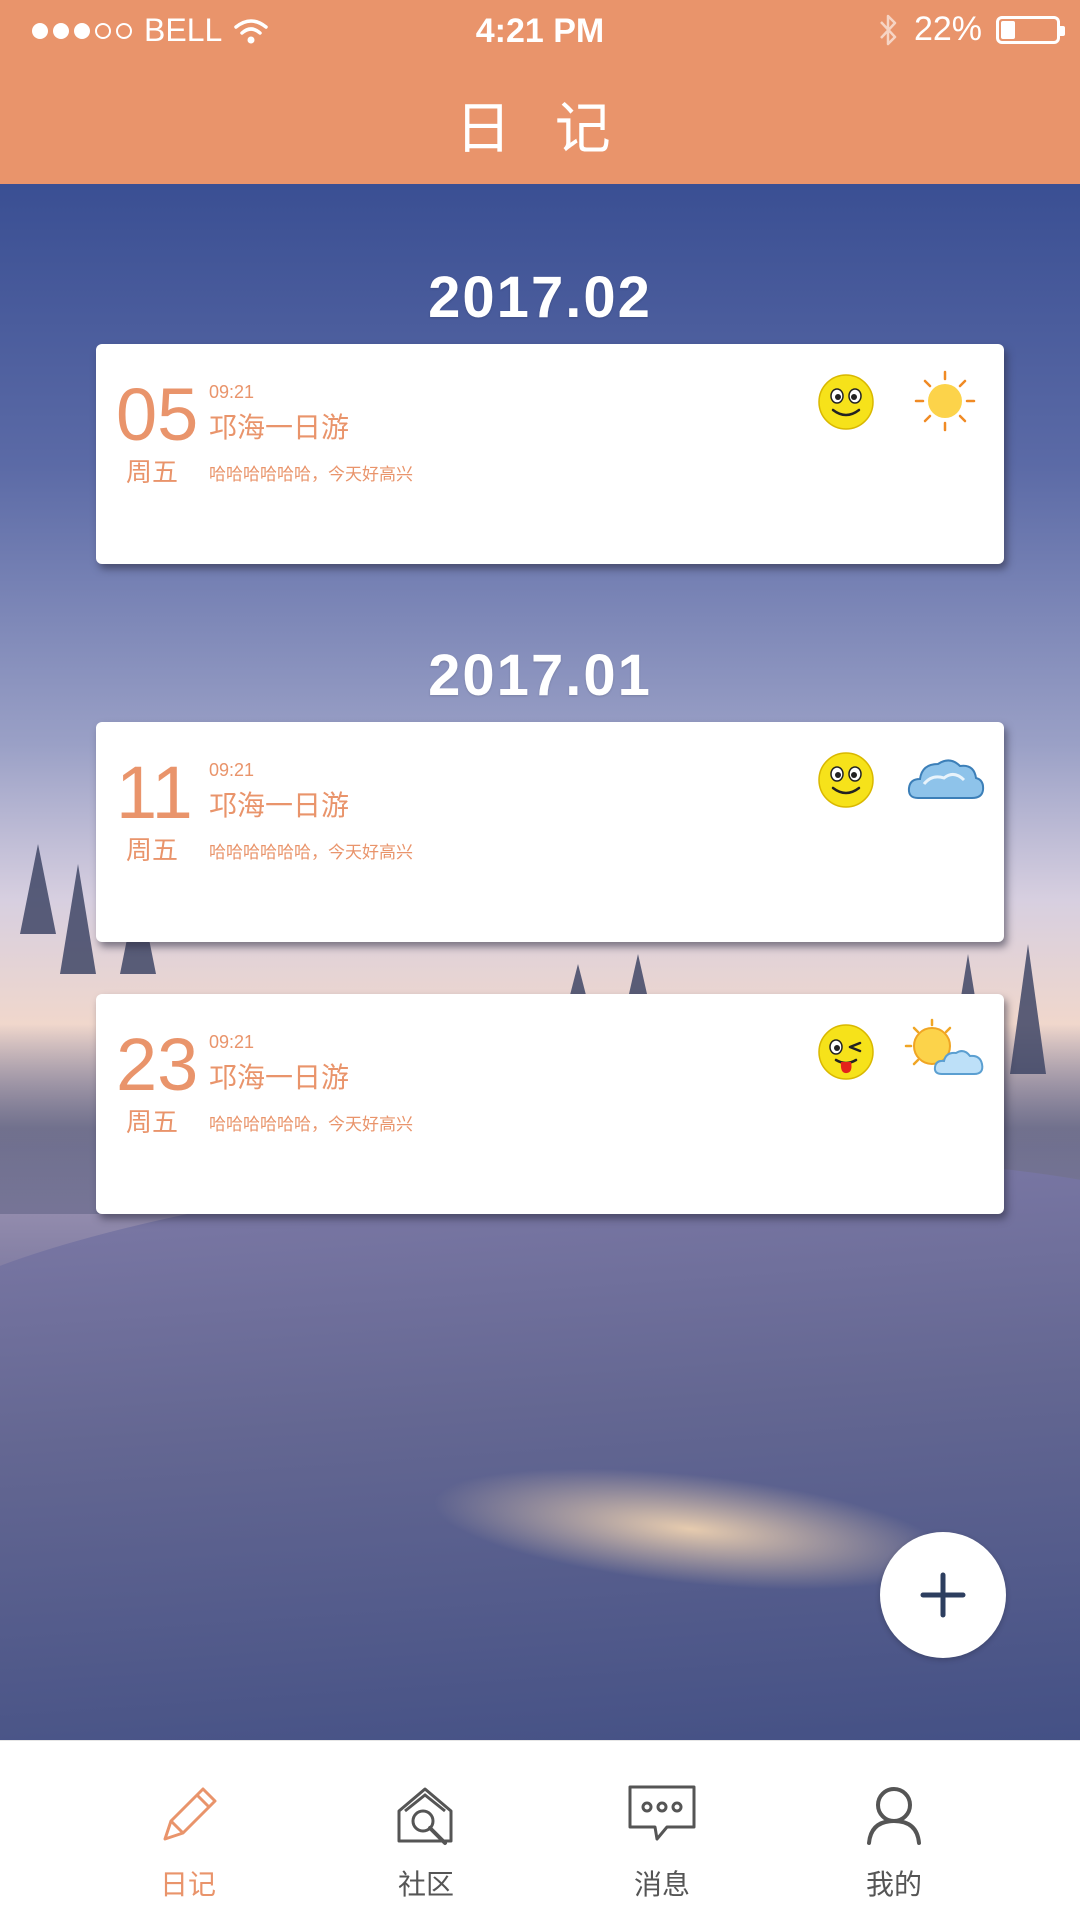  What do you see at coordinates (157, 414) in the screenshot?
I see `entry-day: 05` at bounding box center [157, 414].